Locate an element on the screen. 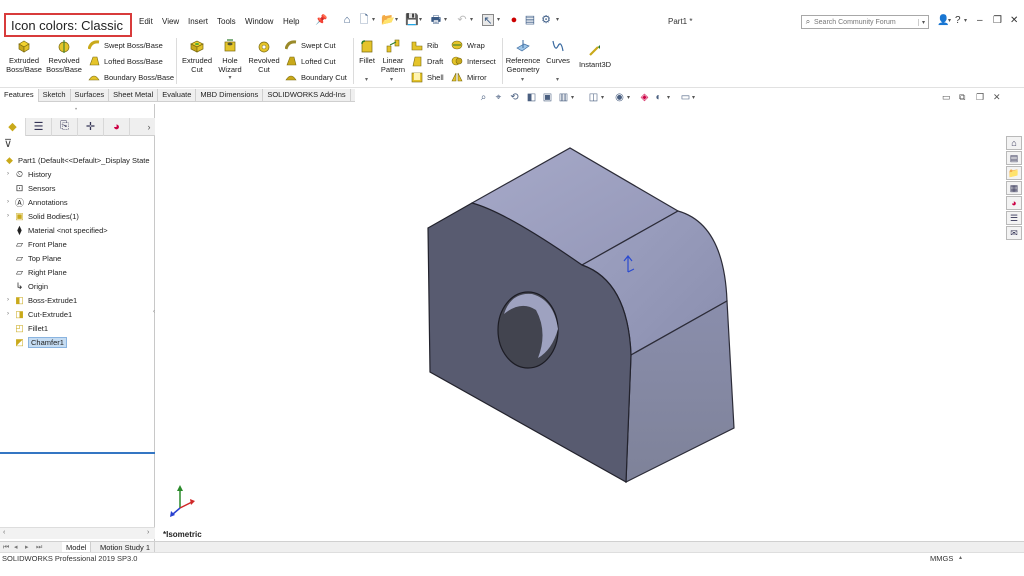  view-settings-dropdown-icon: ▾ is located at coordinates (572, 97).